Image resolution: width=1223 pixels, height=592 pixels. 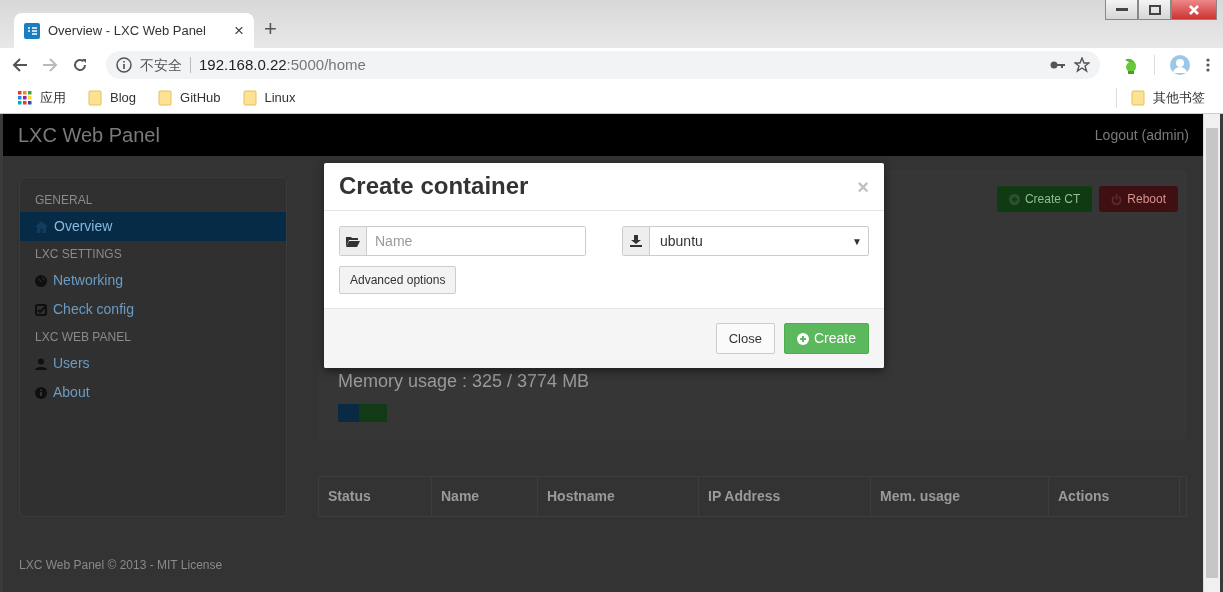 What do you see at coordinates (398, 280) in the screenshot?
I see `advanced-options-button: Advanced options` at bounding box center [398, 280].